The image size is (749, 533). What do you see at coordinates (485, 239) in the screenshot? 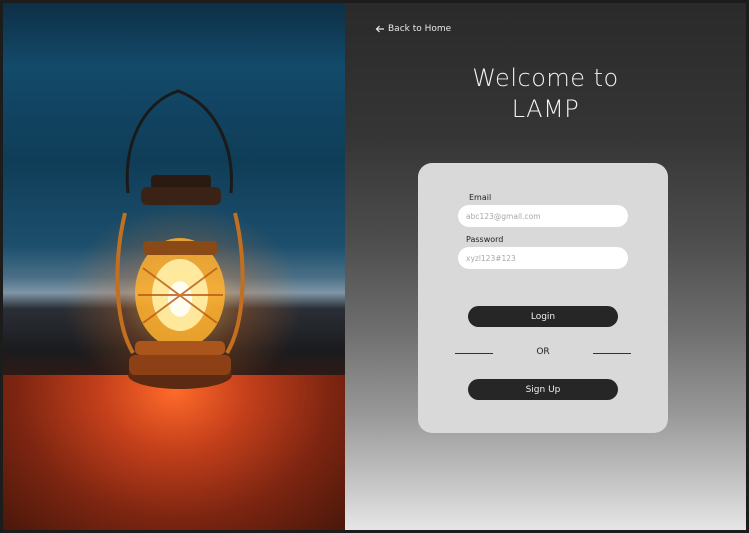
I see `password-label: Password` at bounding box center [485, 239].